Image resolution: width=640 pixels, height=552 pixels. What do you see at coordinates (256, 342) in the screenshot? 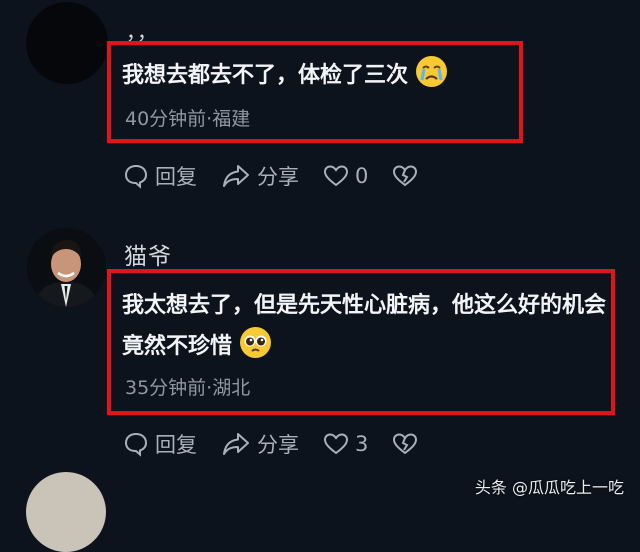
I see `pleading-face-icon` at bounding box center [256, 342].